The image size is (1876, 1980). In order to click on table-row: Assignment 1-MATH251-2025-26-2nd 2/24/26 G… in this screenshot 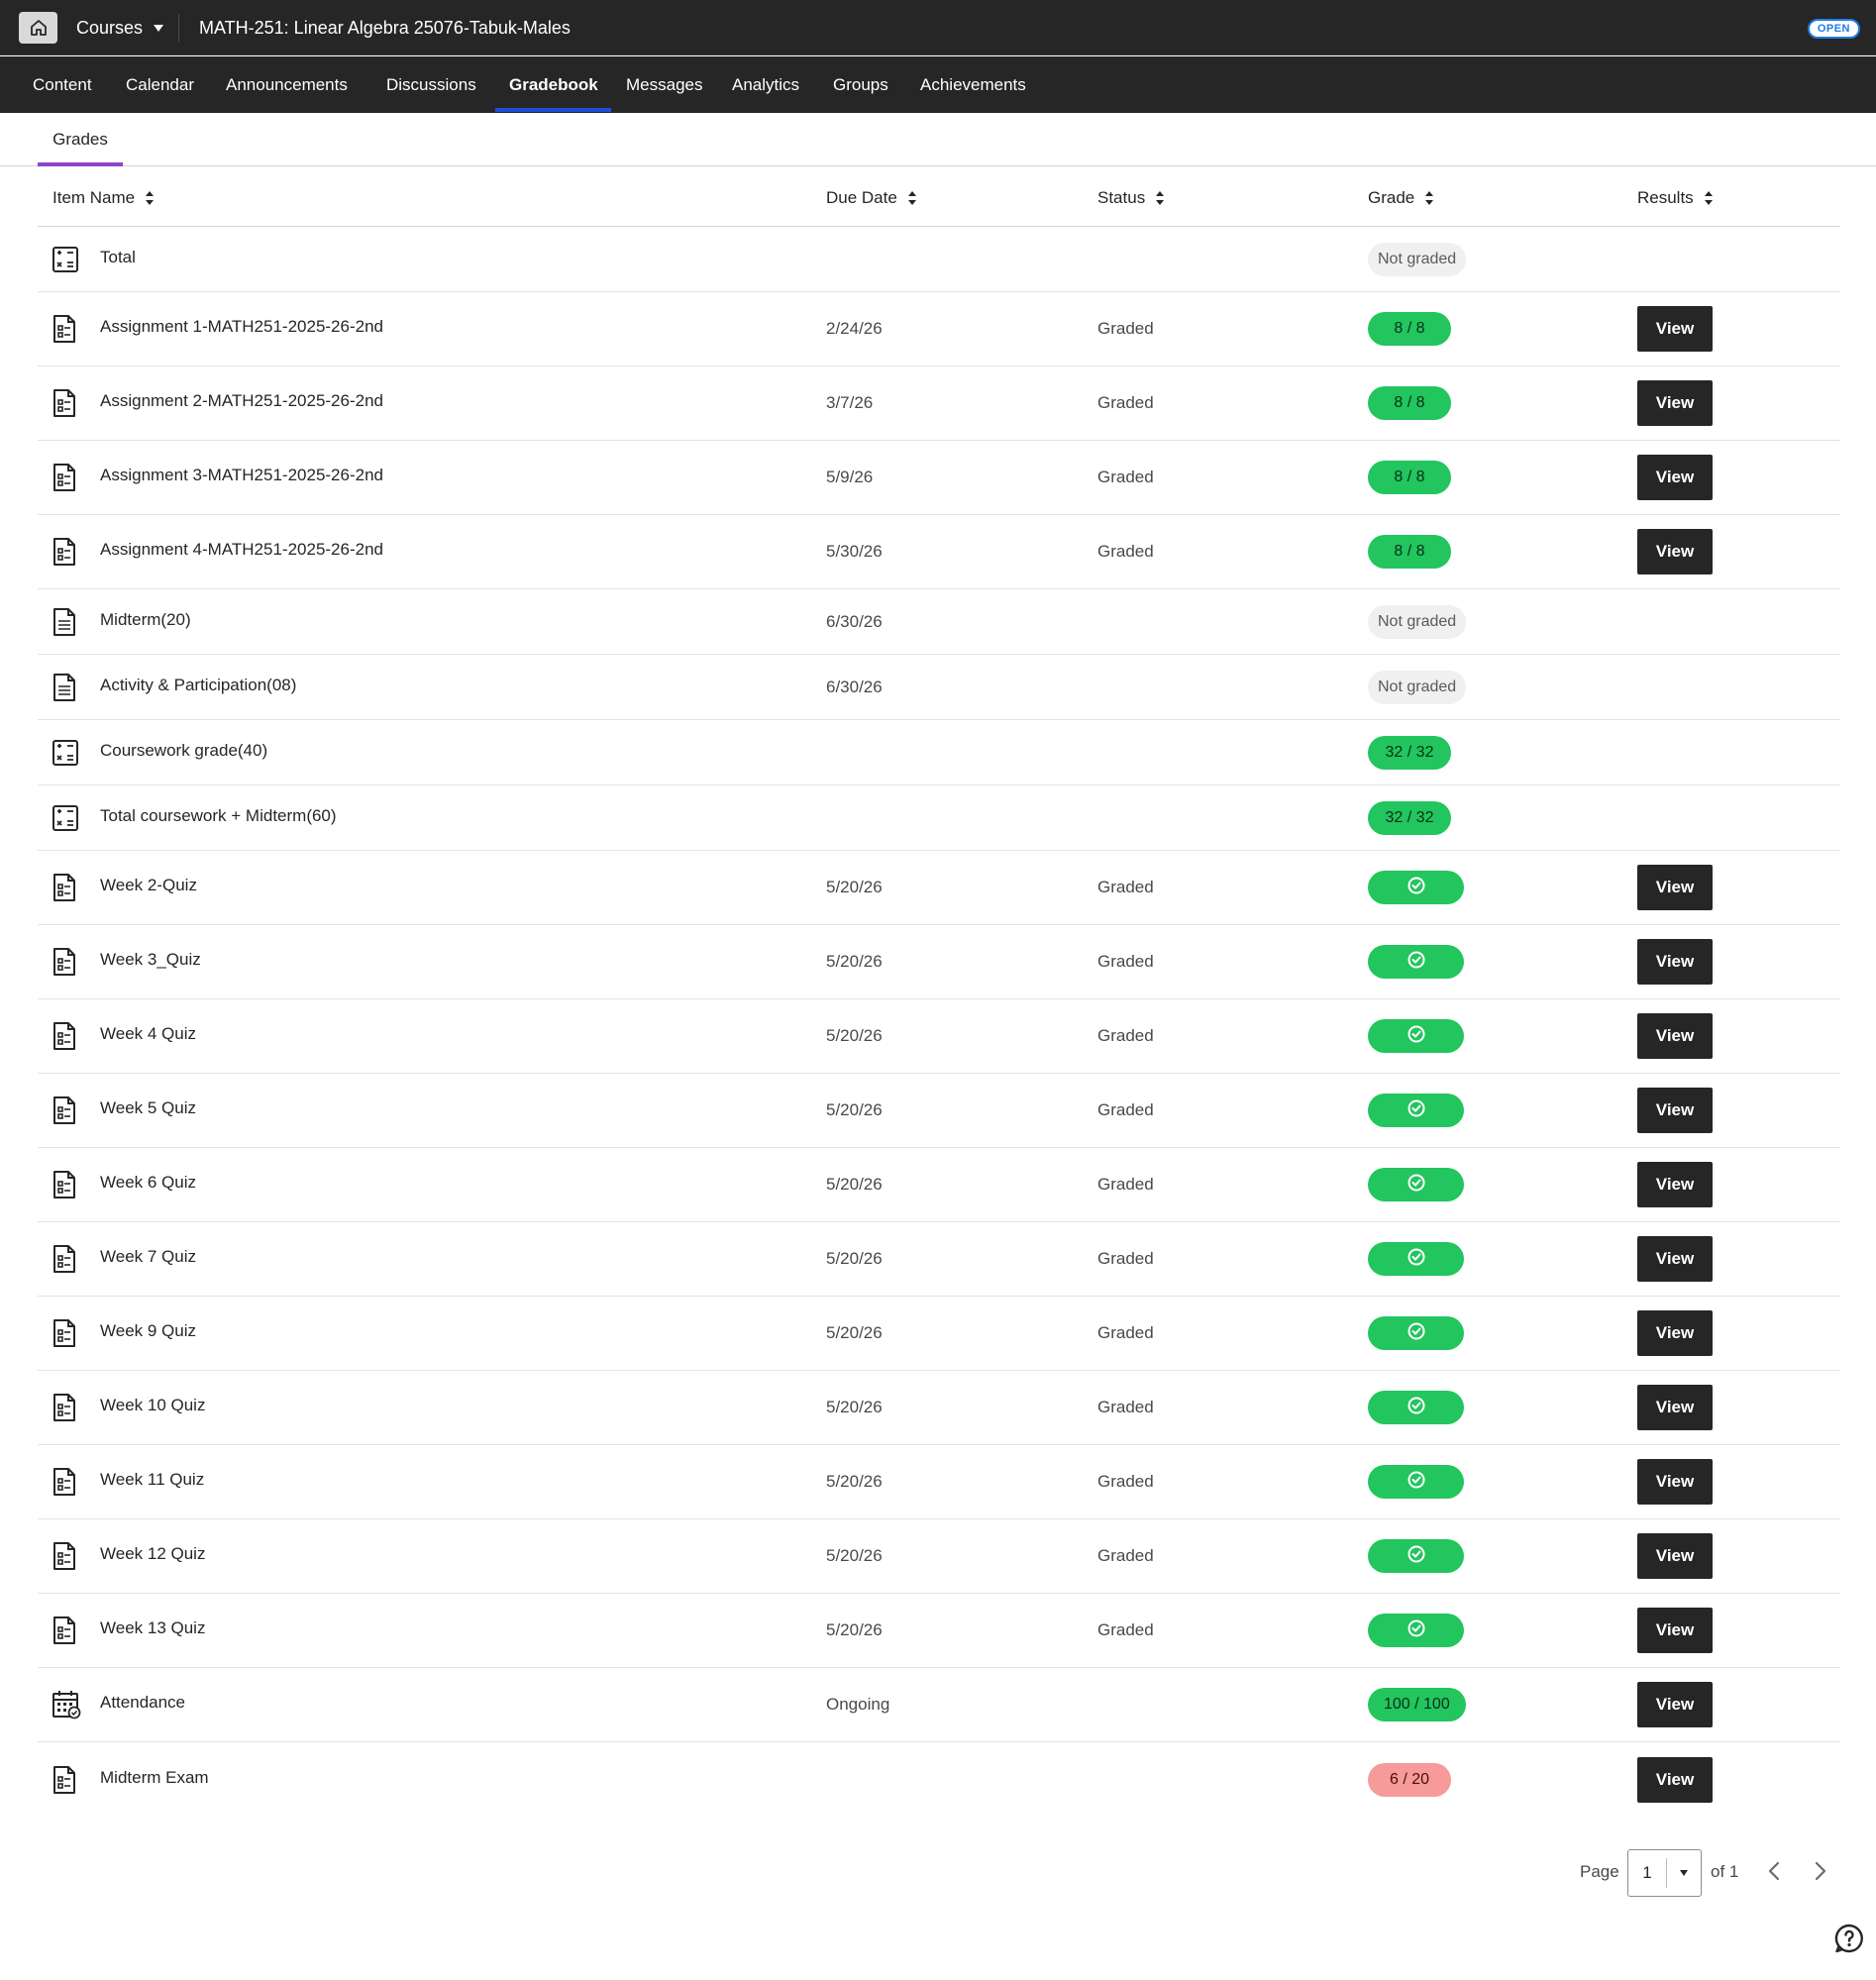, I will do `click(939, 329)`.